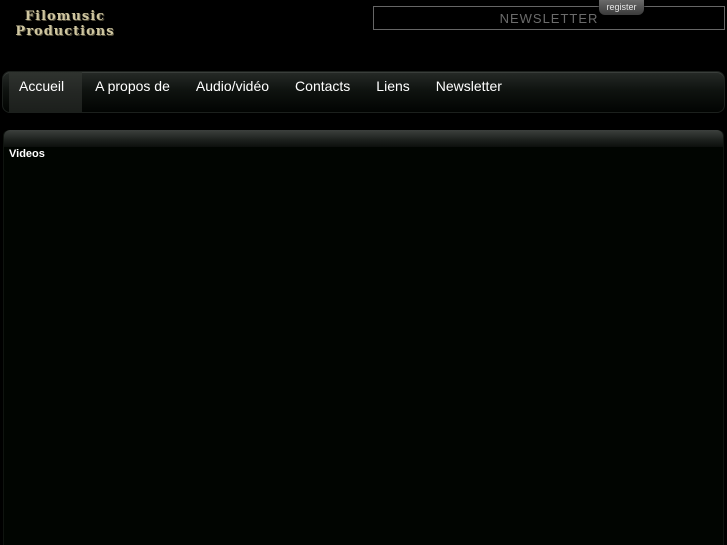  I want to click on nav-item-a-propos: A propos de, so click(132, 92).